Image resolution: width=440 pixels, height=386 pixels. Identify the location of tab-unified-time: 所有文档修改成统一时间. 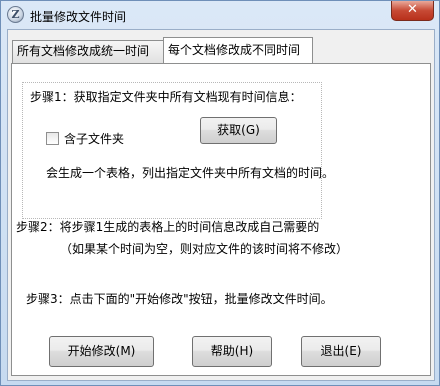
(88, 51).